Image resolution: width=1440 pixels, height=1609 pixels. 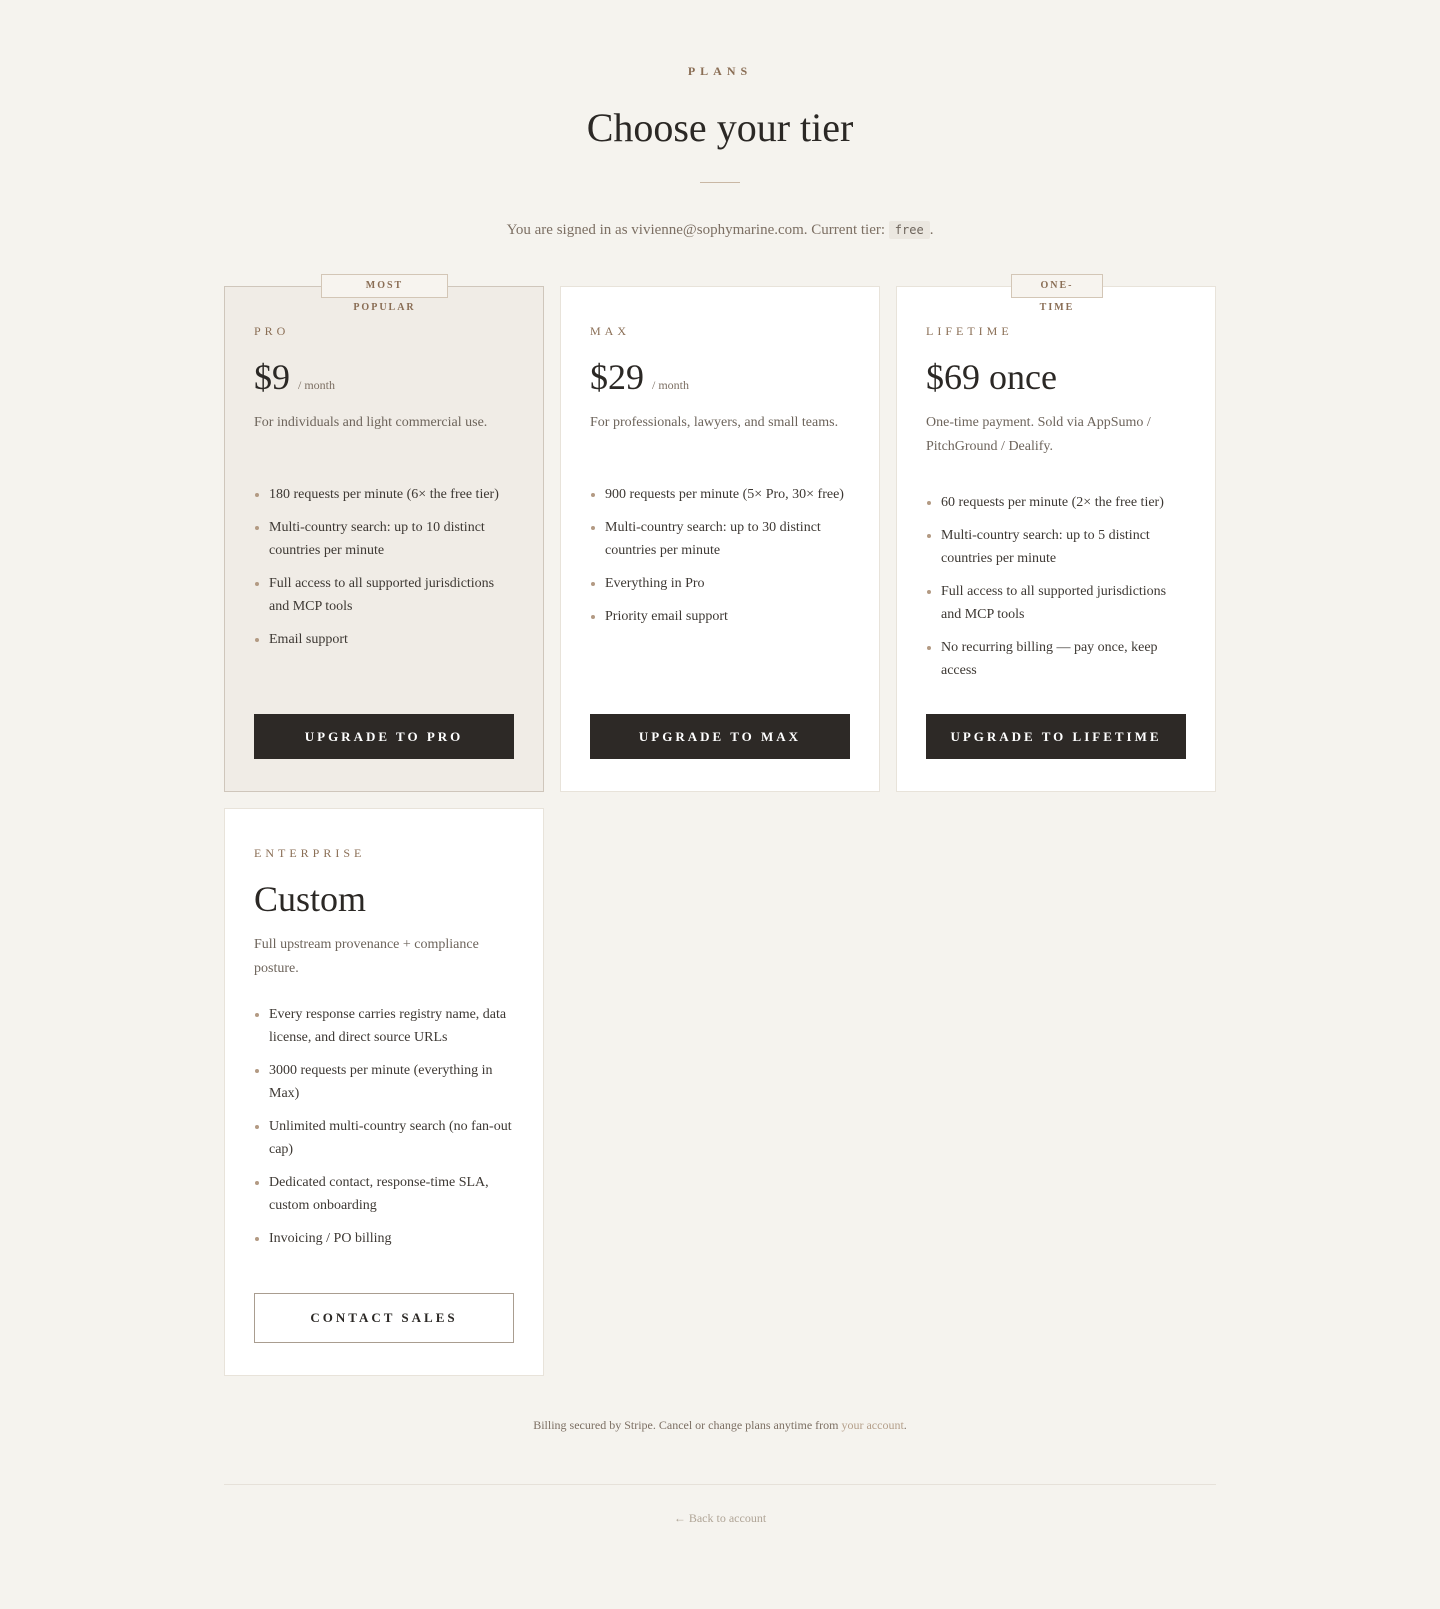 I want to click on one-time-badge: ONE-TIME, so click(x=1057, y=293).